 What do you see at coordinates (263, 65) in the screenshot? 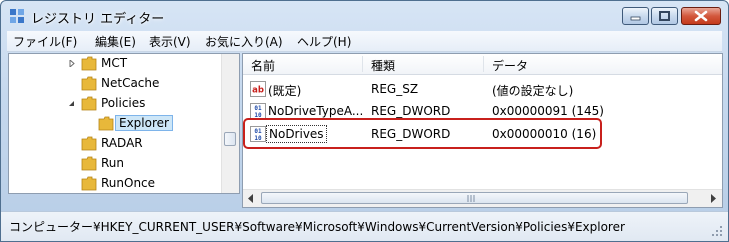
I see `column-header-name: 名前` at bounding box center [263, 65].